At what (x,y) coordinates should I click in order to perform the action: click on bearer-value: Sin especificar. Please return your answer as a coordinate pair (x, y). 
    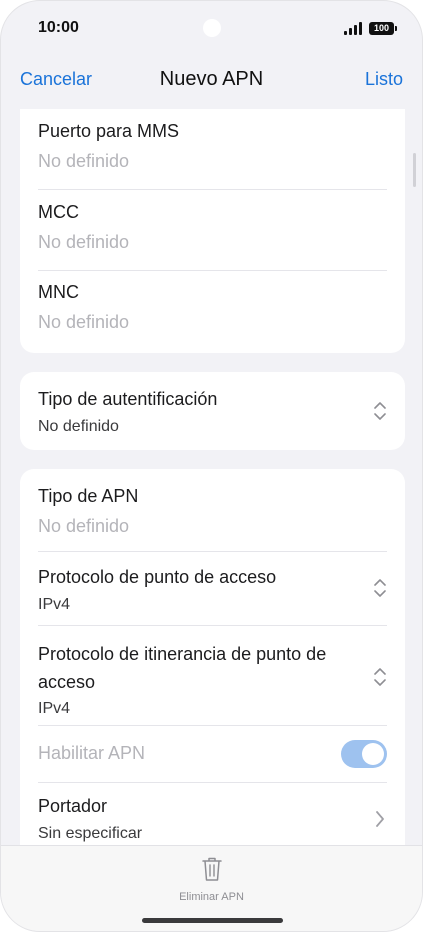
    Looking at the image, I should click on (90, 833).